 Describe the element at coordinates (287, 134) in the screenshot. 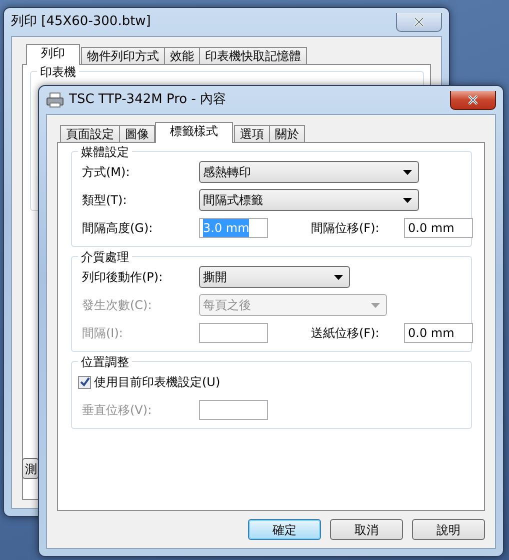

I see `tab: 關於` at that location.